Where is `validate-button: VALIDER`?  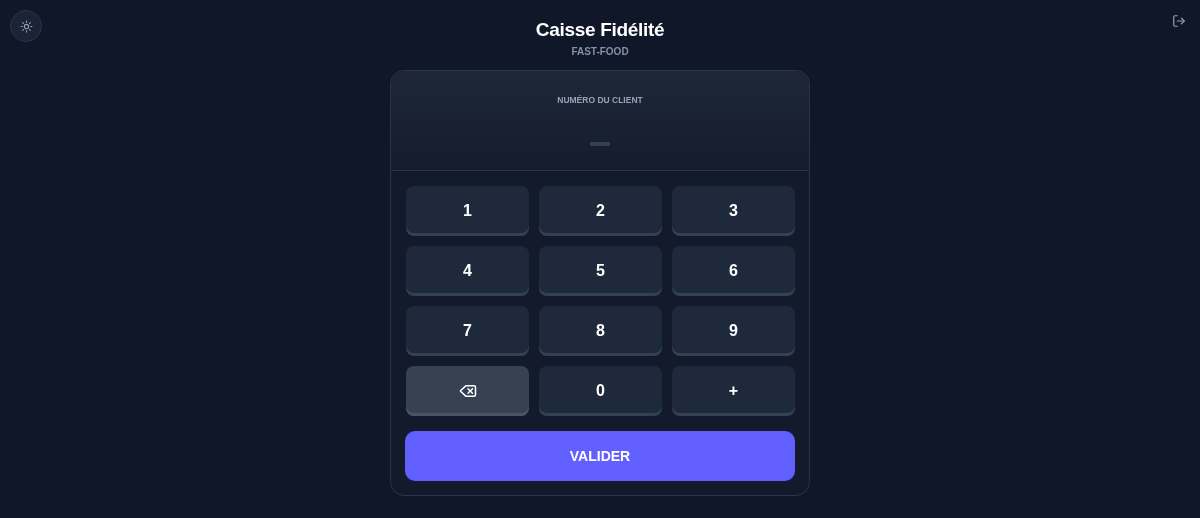
validate-button: VALIDER is located at coordinates (600, 456).